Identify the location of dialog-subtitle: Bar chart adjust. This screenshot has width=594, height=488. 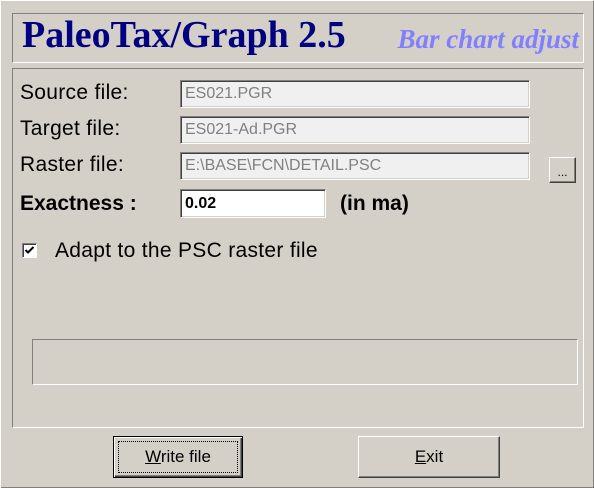
(488, 39).